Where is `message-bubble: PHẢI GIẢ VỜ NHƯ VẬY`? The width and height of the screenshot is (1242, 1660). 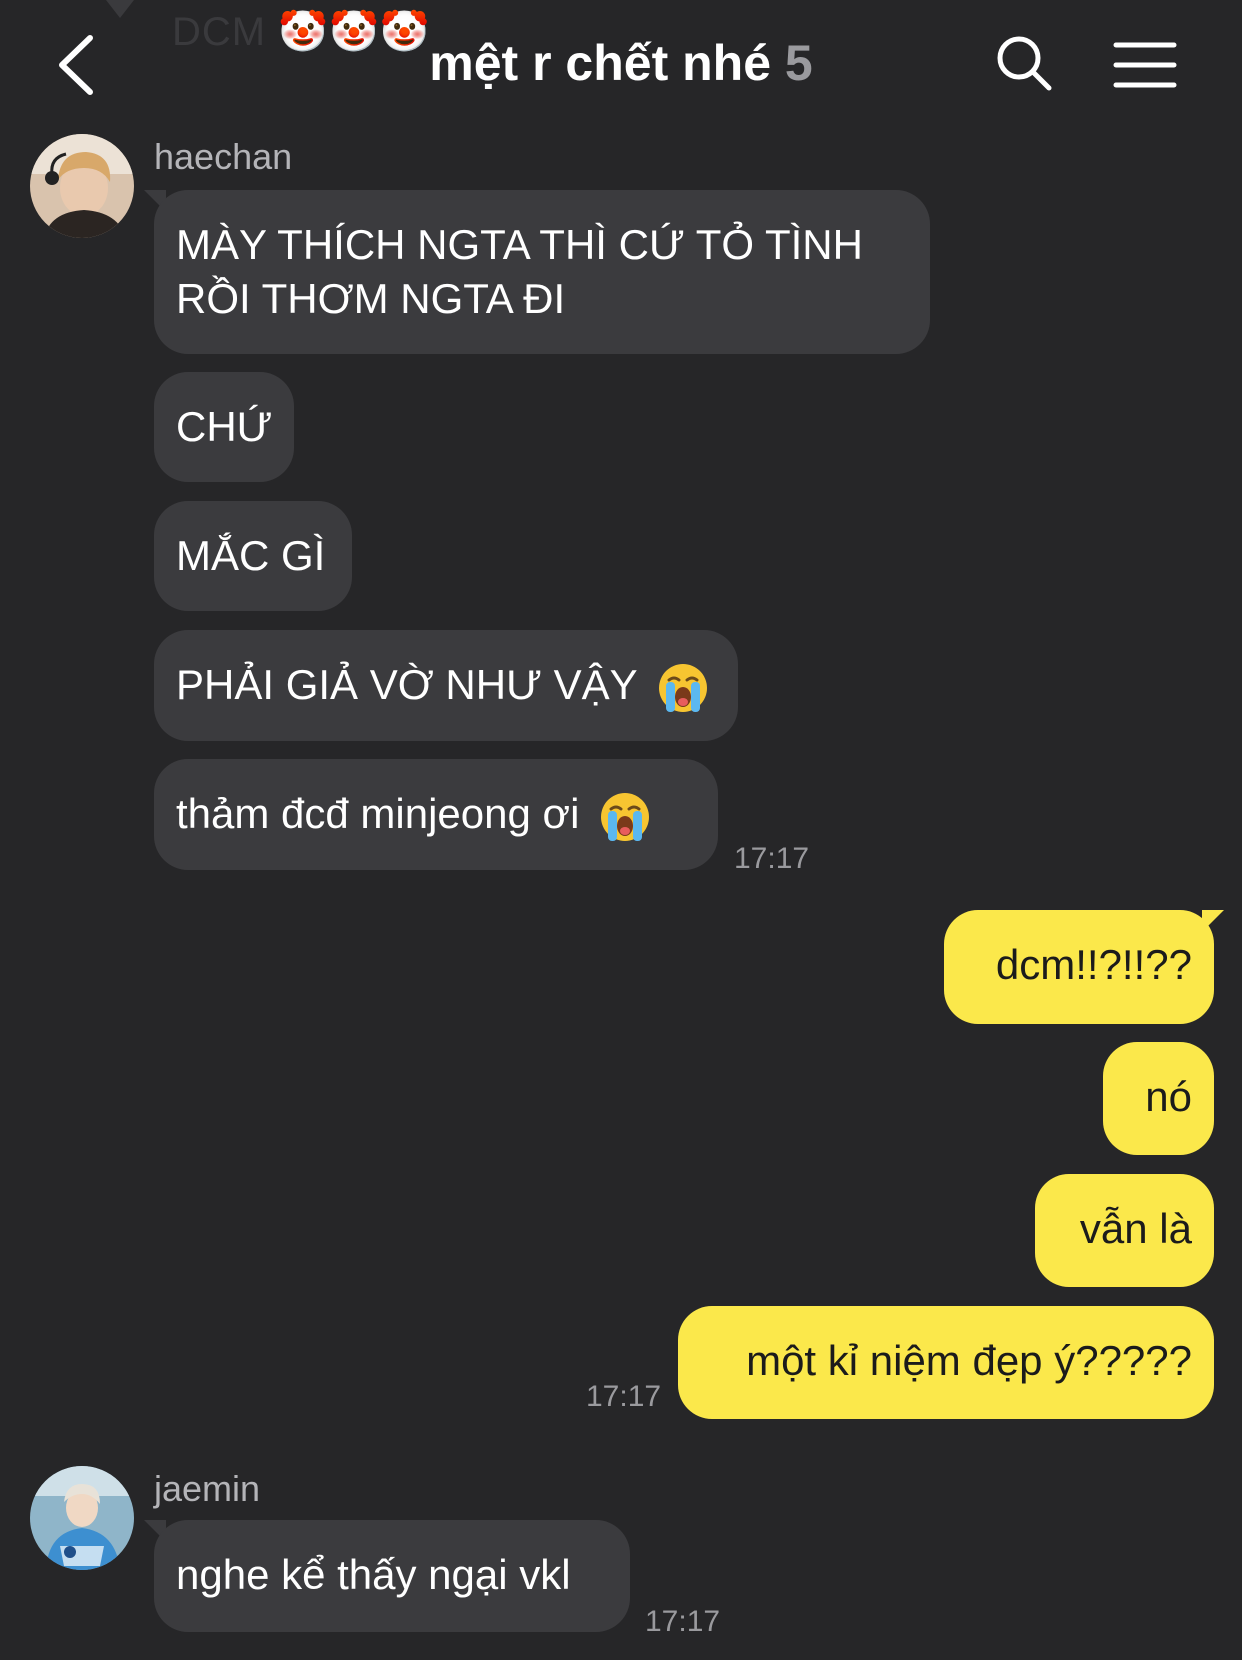
message-bubble: PHẢI GIẢ VỜ NHƯ VẬY is located at coordinates (446, 685).